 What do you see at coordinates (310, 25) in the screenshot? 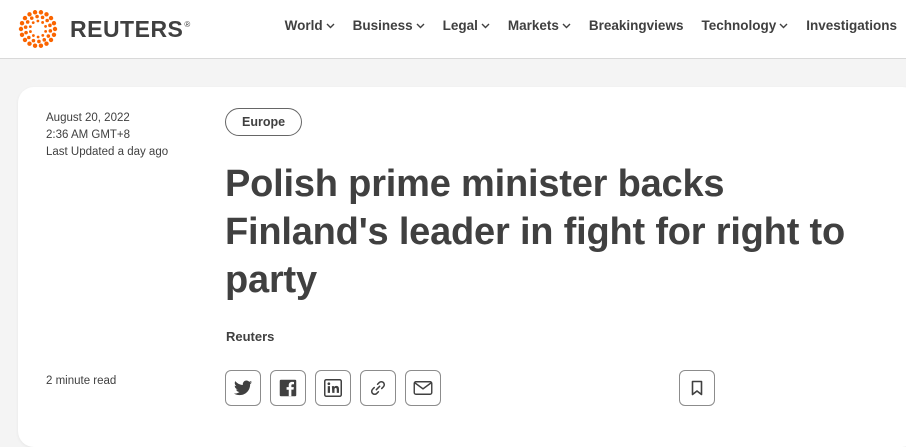
I see `nav-world: World` at bounding box center [310, 25].